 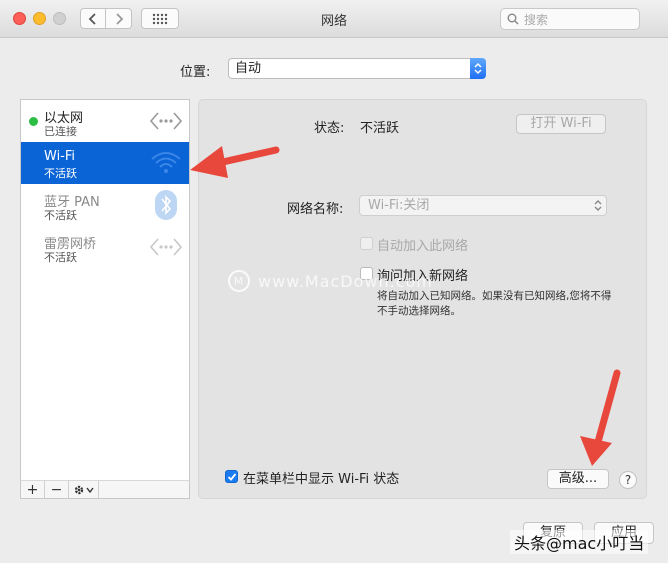 What do you see at coordinates (380, 128) in the screenshot?
I see `status-value: 不活跃` at bounding box center [380, 128].